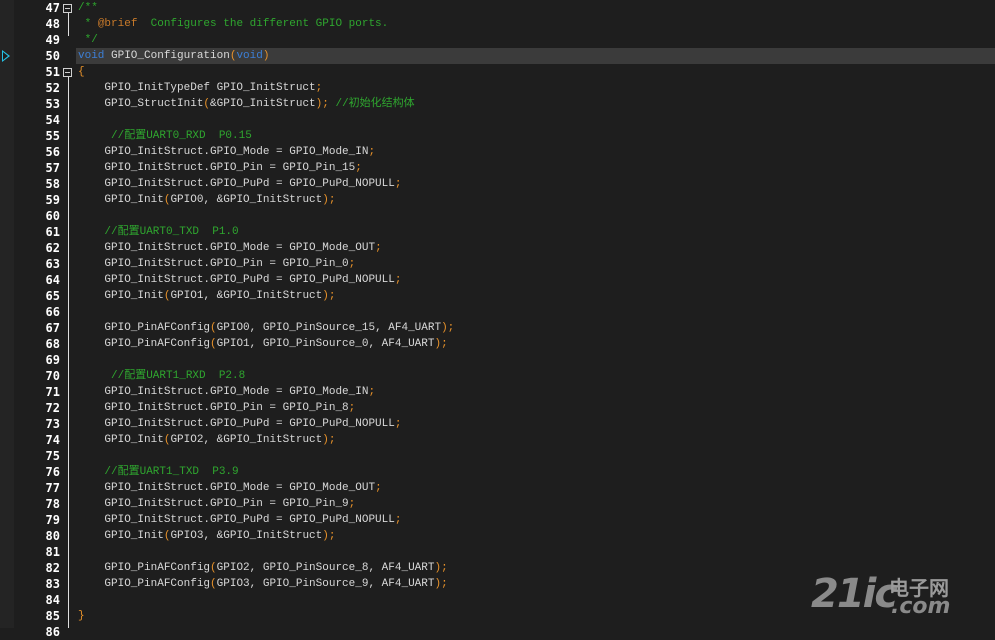  What do you see at coordinates (535, 264) in the screenshot?
I see `code-text: GPIO_InitStruct.GPIO_Pin = GPIO_Pin_0;` at bounding box center [535, 264].